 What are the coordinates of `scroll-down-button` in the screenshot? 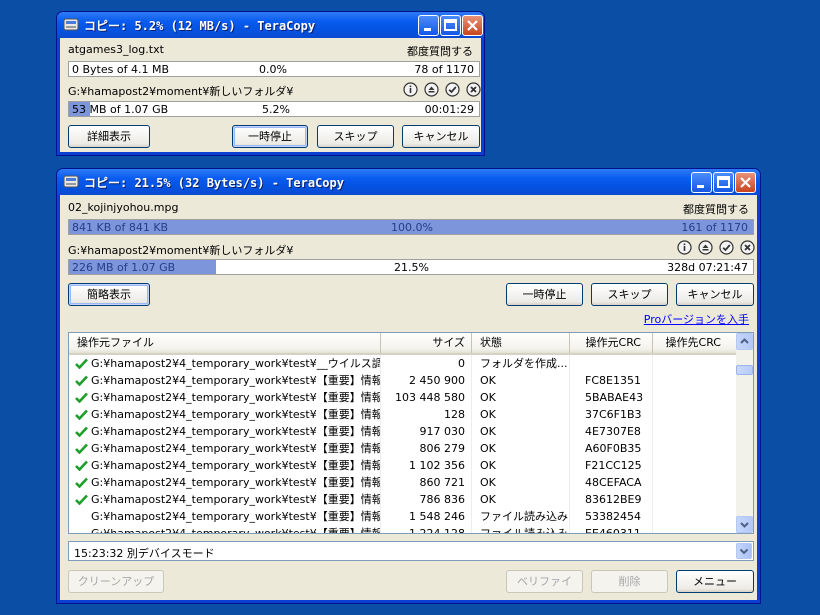 It's located at (744, 524).